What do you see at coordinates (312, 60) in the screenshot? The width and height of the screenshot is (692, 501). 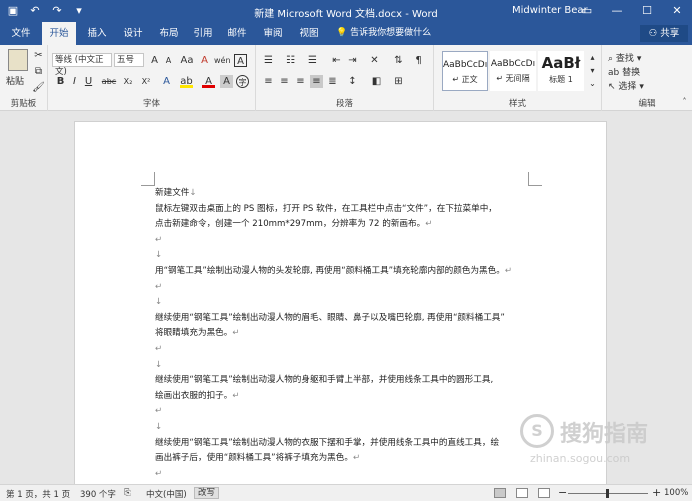 I see `multilevel-list-icon: ☰` at bounding box center [312, 60].